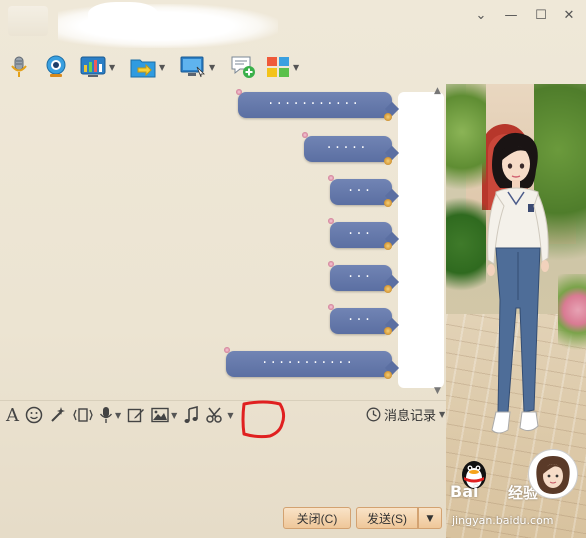 Image resolution: width=586 pixels, height=538 pixels. I want to click on close-button: 关闭(C), so click(317, 518).